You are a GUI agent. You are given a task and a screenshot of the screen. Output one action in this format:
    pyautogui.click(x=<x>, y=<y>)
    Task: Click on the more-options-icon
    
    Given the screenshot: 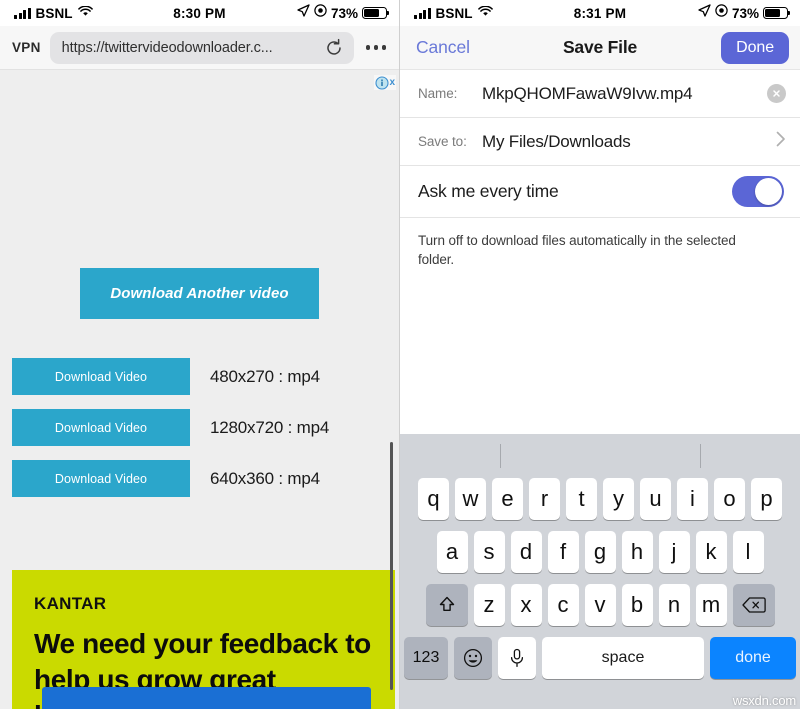 What is the action you would take?
    pyautogui.click(x=376, y=47)
    